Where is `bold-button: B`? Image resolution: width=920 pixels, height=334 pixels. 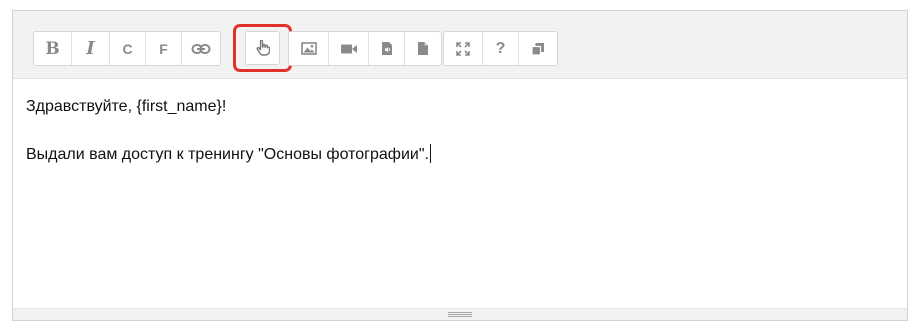
bold-button: B is located at coordinates (53, 48).